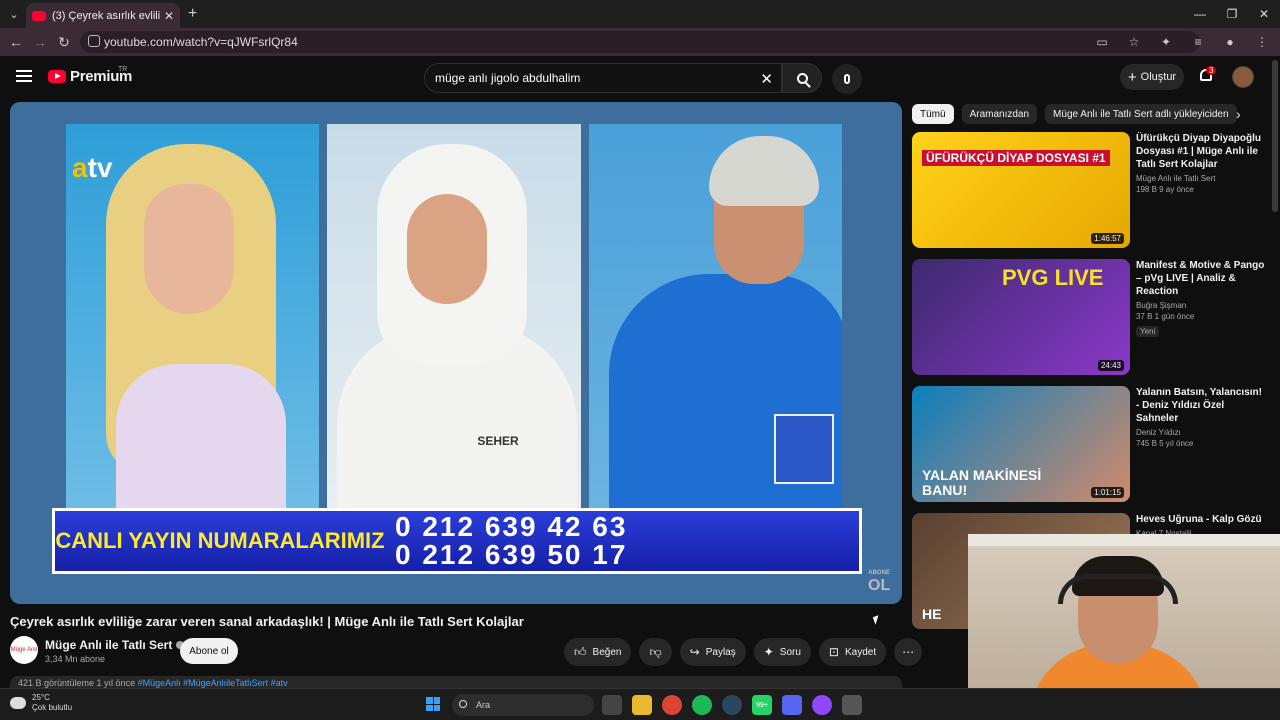  Describe the element at coordinates (1016, 158) in the screenshot. I see `thumbnail-text: ÜFÜRÜKÇÜ DİYAP DOSYASI #1` at that location.